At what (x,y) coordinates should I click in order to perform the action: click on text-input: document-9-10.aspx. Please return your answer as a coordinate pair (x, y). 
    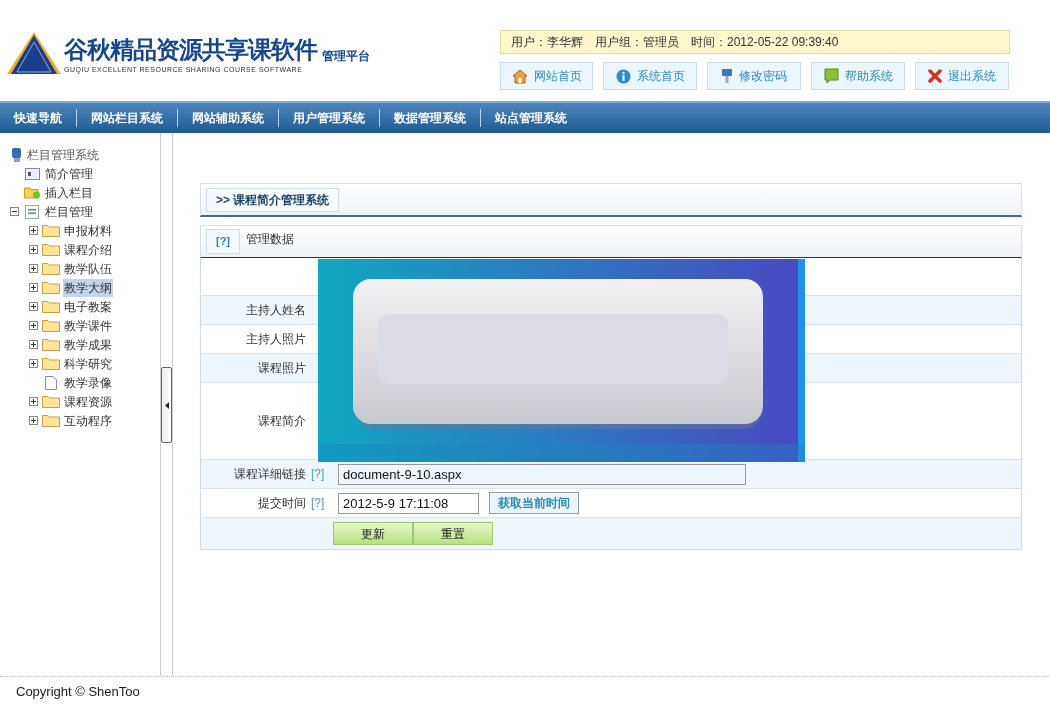
    Looking at the image, I should click on (542, 474).